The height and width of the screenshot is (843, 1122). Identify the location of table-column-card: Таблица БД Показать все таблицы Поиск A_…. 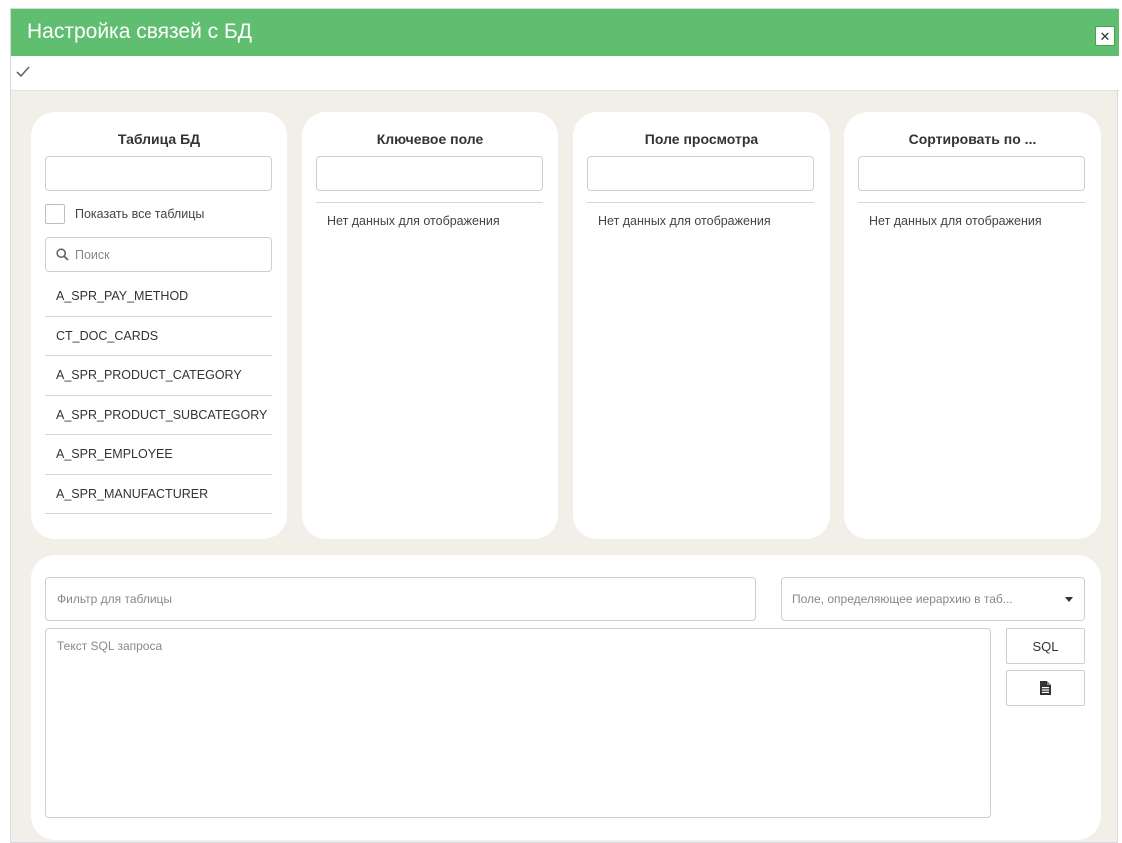
(159, 325).